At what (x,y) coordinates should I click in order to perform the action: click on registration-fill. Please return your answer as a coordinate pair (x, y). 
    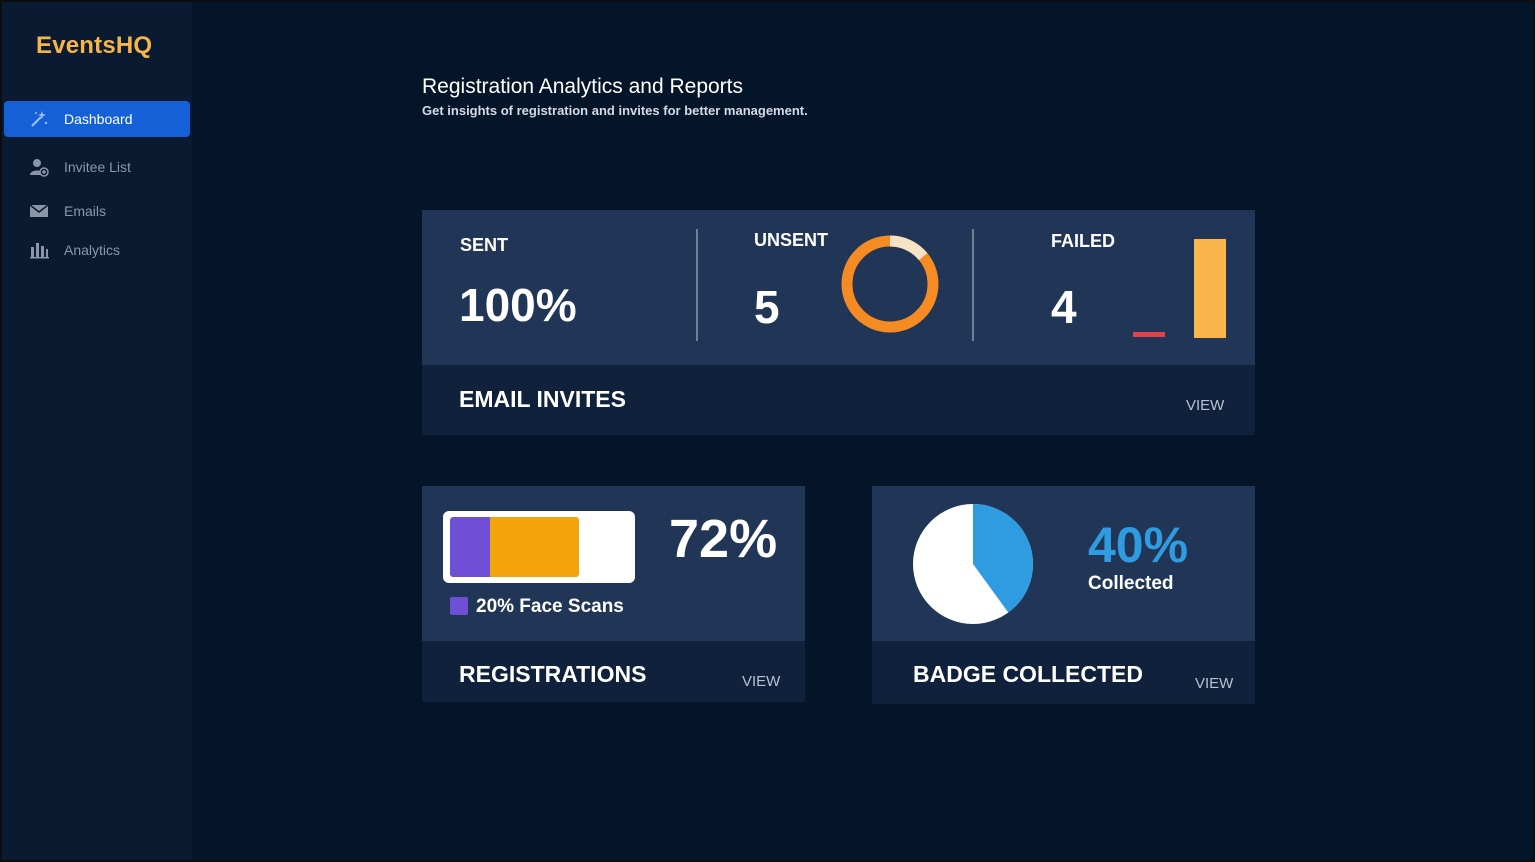
    Looking at the image, I should click on (529, 547).